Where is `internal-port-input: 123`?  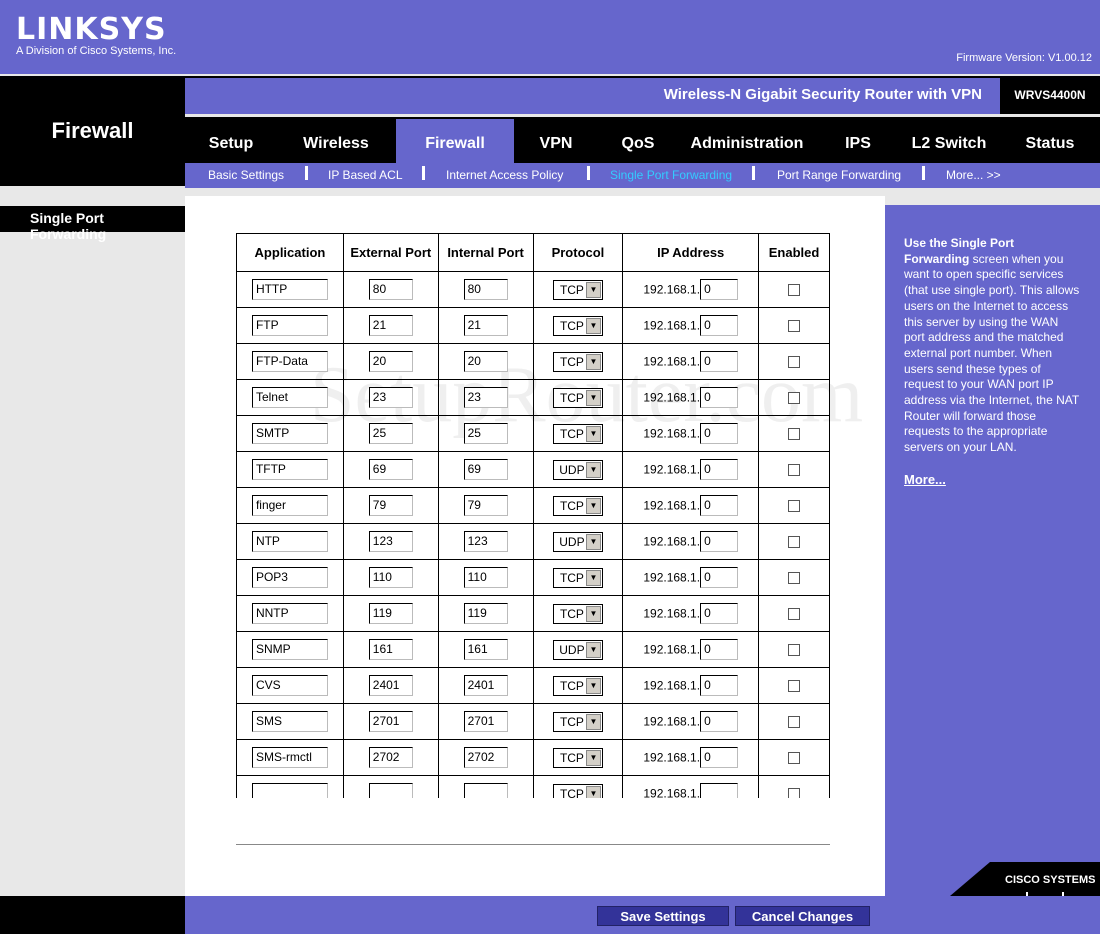
internal-port-input: 123 is located at coordinates (485, 541).